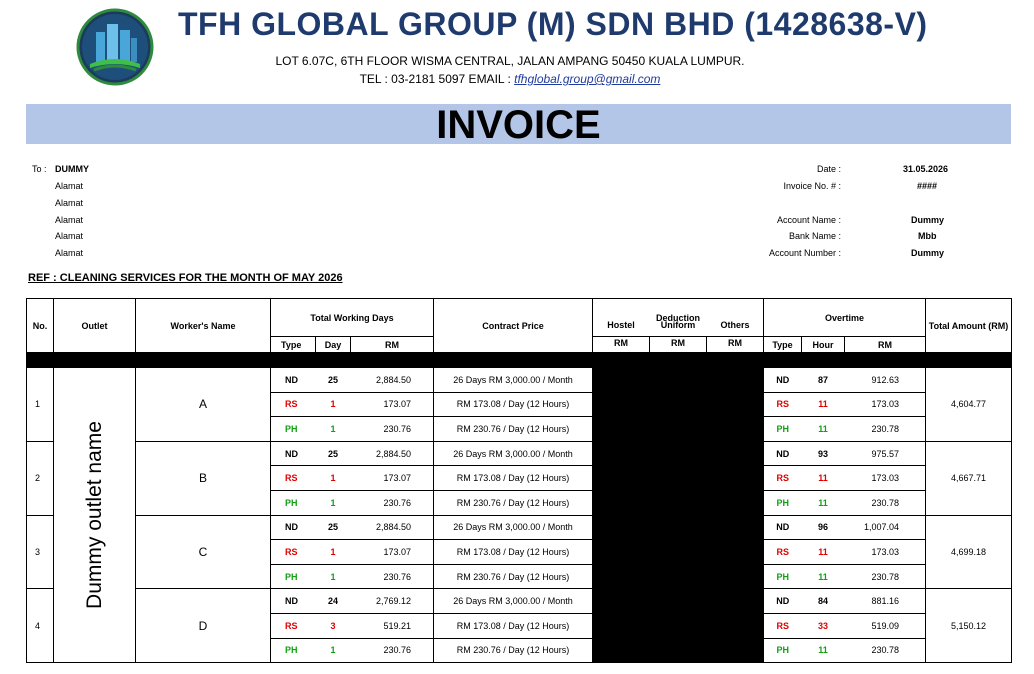 The image size is (1034, 674). Describe the element at coordinates (812, 186) in the screenshot. I see `invoice-no-label: Invoice No. # :` at that location.